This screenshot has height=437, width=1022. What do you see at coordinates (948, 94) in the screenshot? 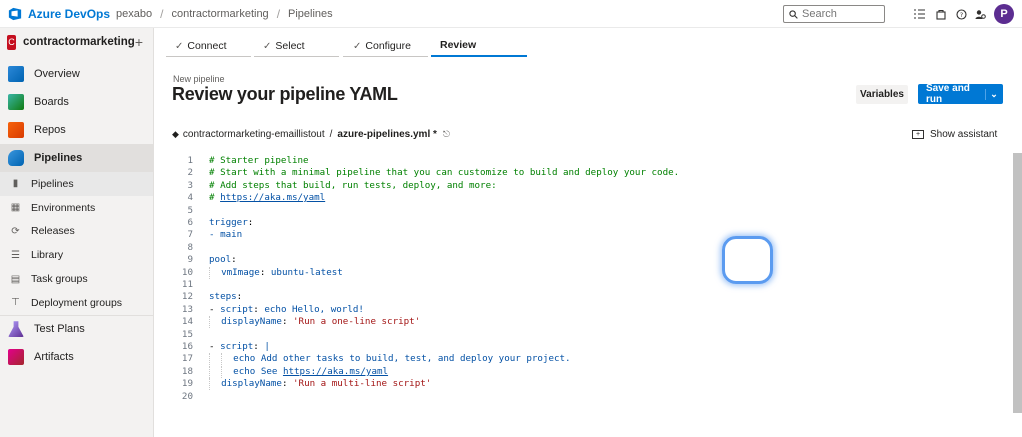
I see `save-and-run-label: Save and run` at bounding box center [948, 94].